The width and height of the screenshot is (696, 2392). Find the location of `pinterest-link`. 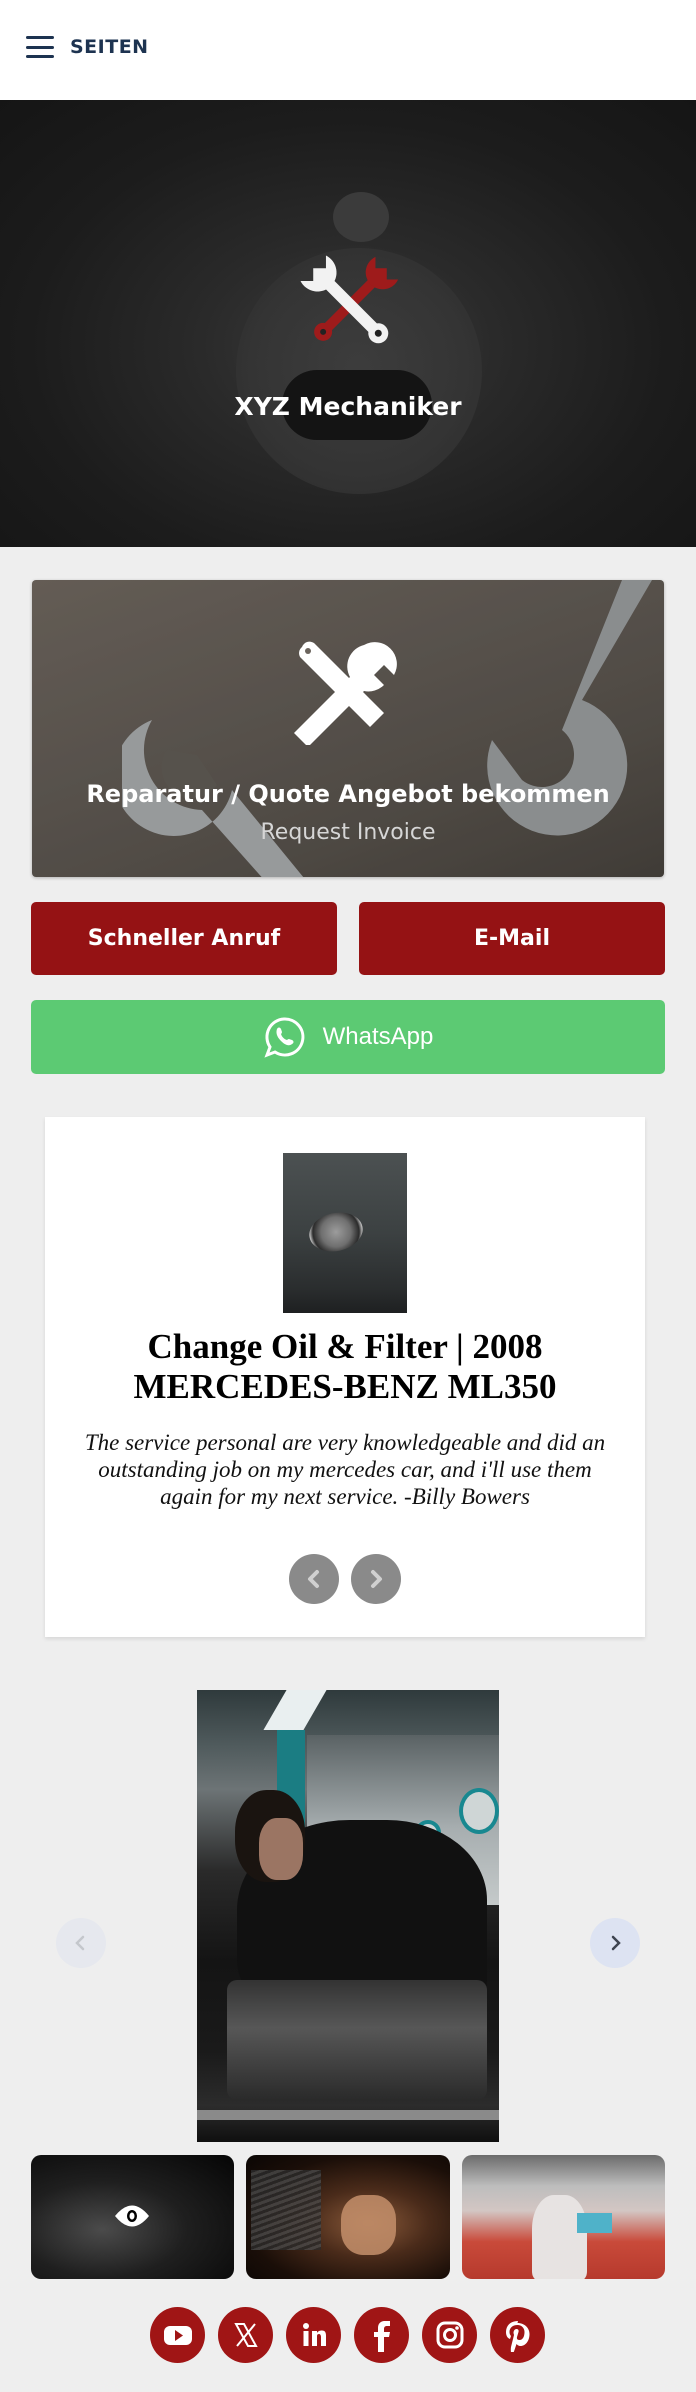

pinterest-link is located at coordinates (517, 2335).